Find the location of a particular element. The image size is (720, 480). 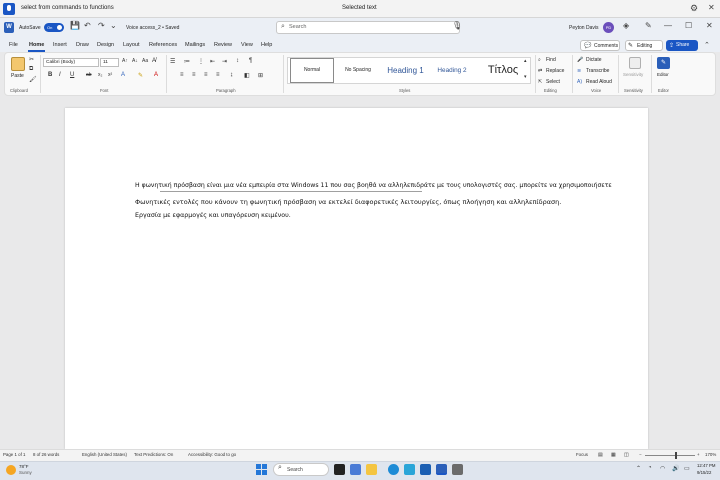

store-icon is located at coordinates (409, 469).